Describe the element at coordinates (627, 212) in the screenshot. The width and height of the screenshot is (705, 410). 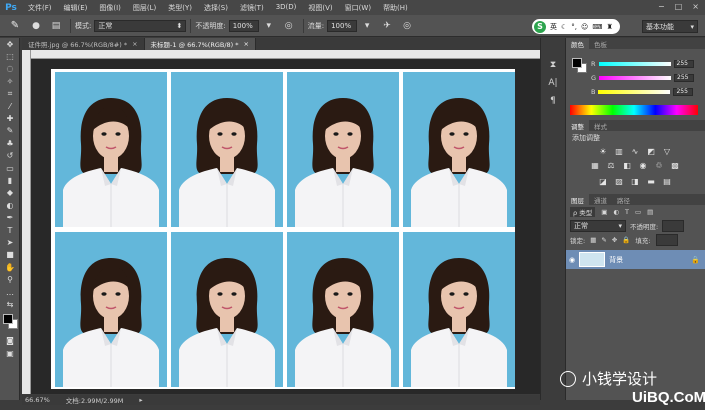
I see `filter-type-icon: T` at that location.